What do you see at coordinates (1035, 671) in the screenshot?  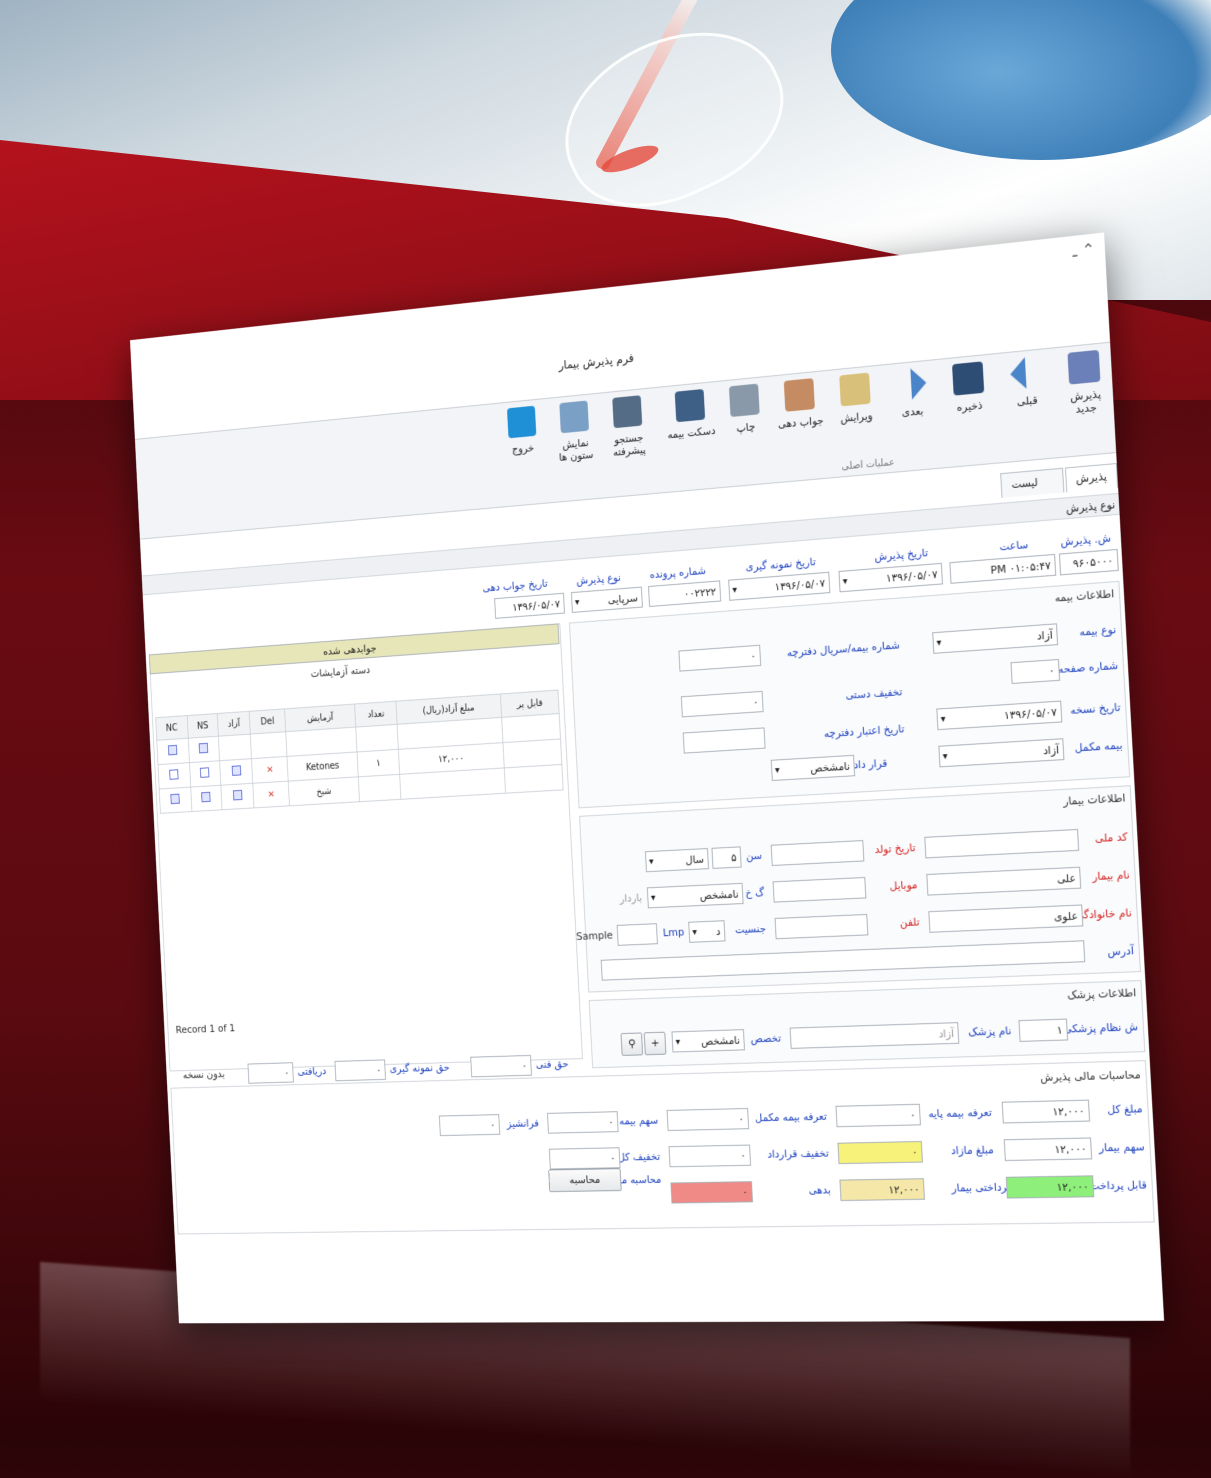 I see `page-no-field: ۰` at bounding box center [1035, 671].